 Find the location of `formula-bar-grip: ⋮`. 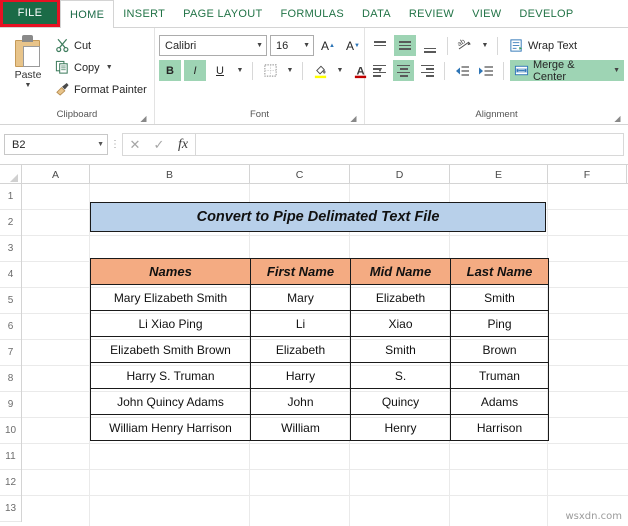

formula-bar-grip: ⋮ is located at coordinates (115, 144).